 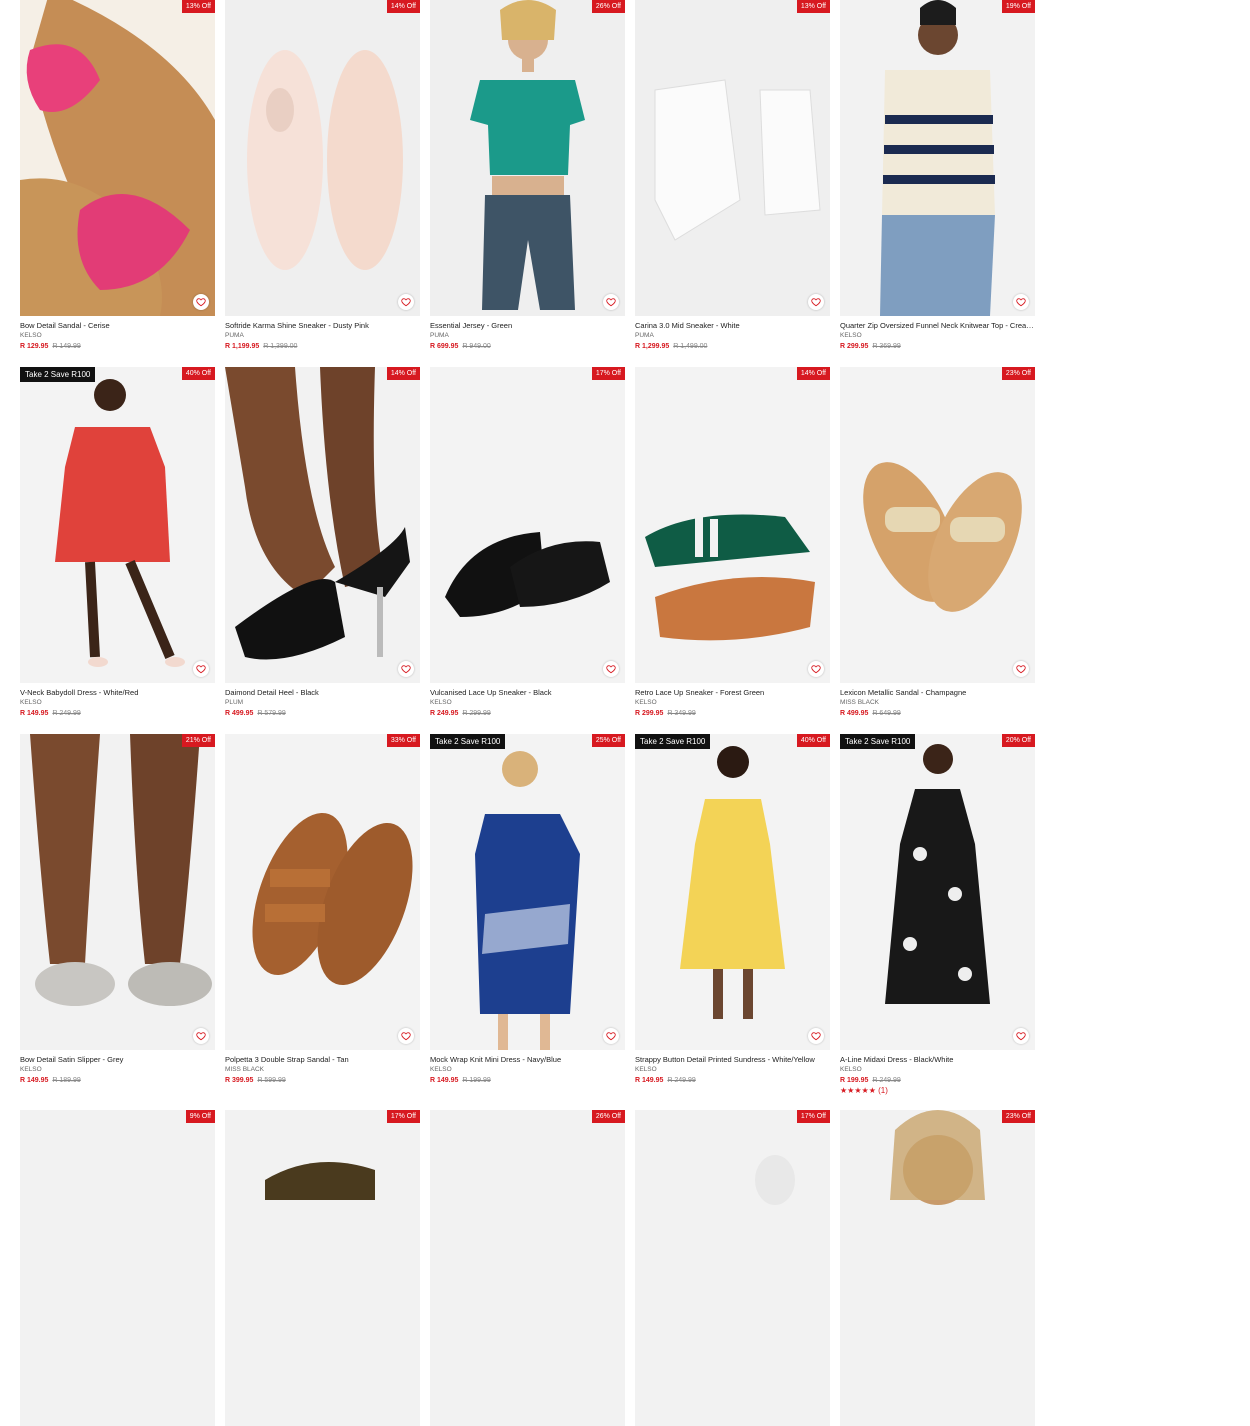 I want to click on product-name: Daimond Detail Heel - Black, so click(x=322, y=693).